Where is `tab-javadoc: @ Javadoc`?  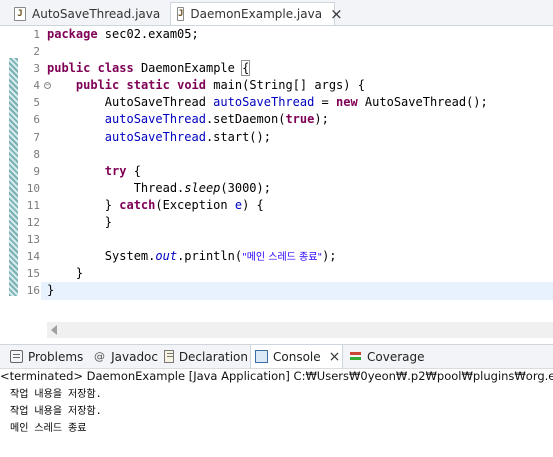
tab-javadoc: @ Javadoc is located at coordinates (124, 356).